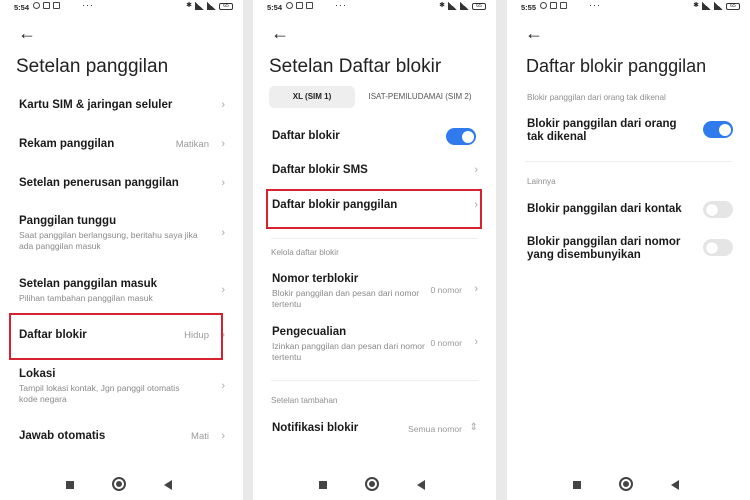 This screenshot has height=500, width=750. What do you see at coordinates (312, 97) in the screenshot?
I see `tab-sim1: XL (SIM 1)` at bounding box center [312, 97].